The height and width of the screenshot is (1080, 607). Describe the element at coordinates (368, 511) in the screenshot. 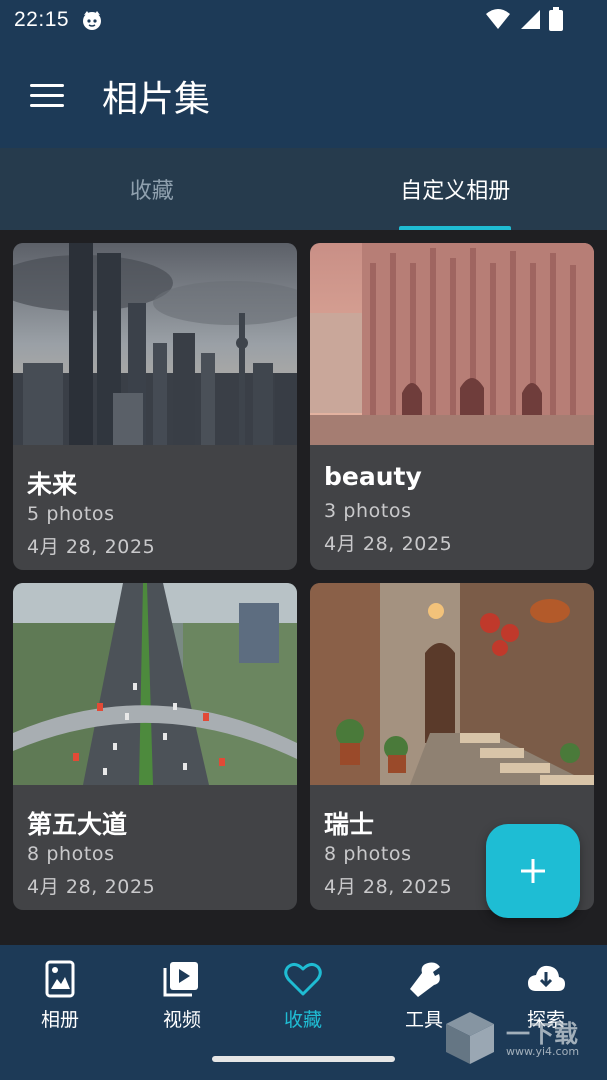

I see `album-photo-count: 3 photos` at that location.